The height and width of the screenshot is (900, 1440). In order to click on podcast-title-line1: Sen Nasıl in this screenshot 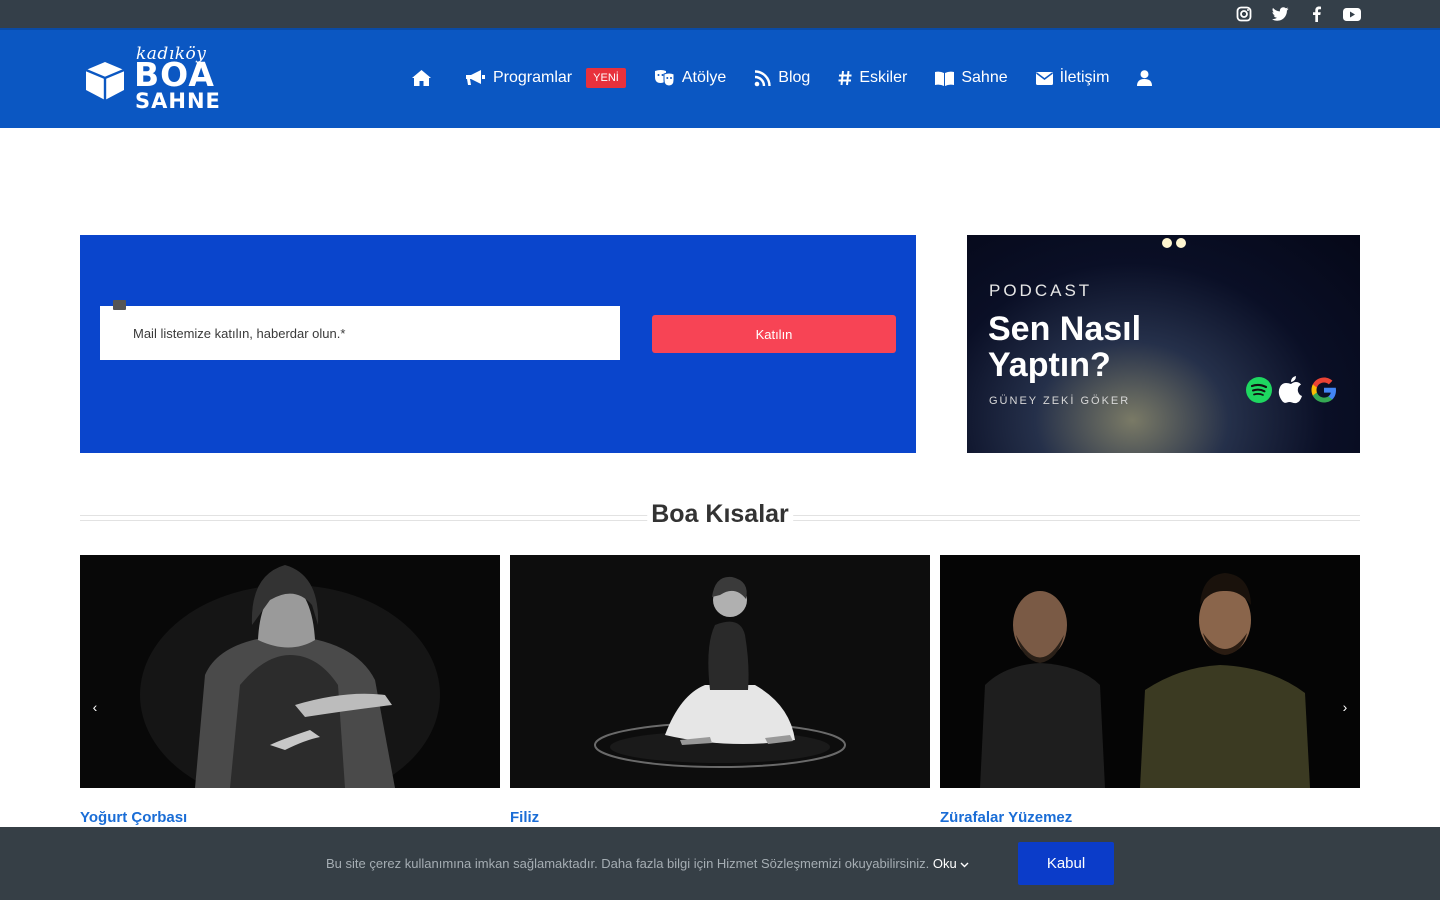, I will do `click(1065, 329)`.